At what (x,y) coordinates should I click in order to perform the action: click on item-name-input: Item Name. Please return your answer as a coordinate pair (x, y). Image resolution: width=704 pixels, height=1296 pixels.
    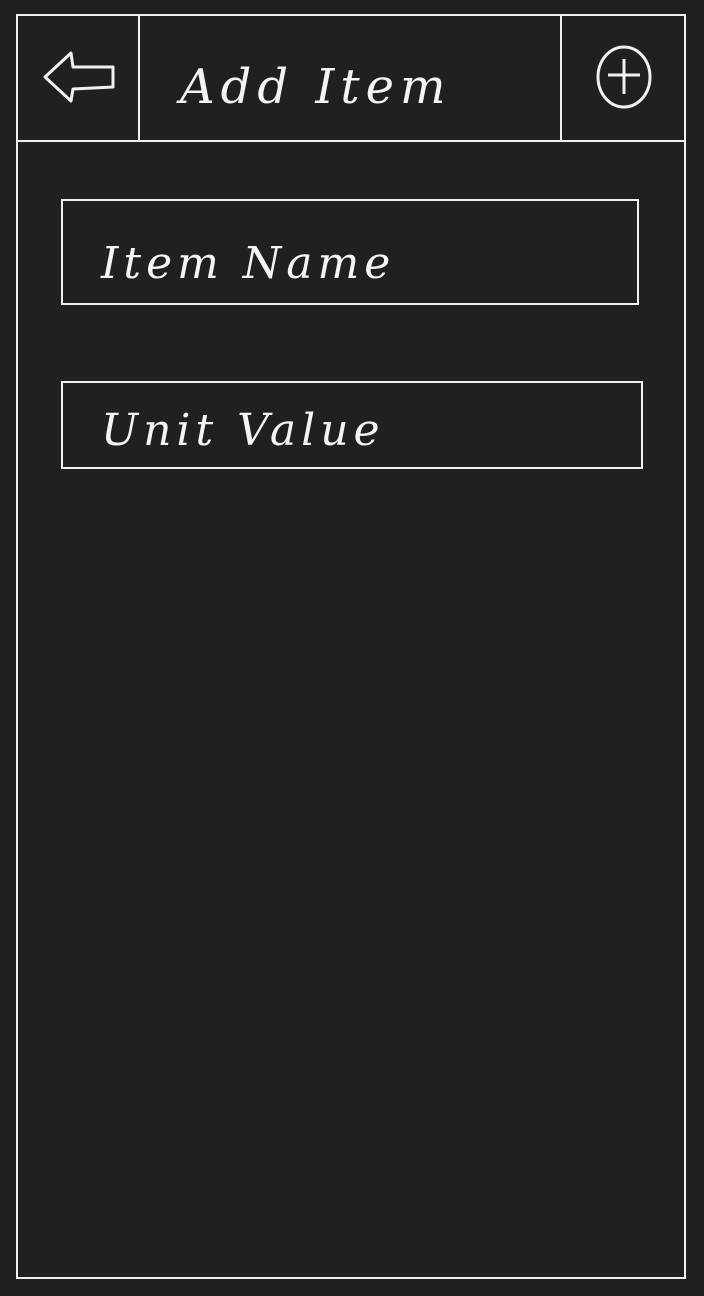
    Looking at the image, I should click on (350, 252).